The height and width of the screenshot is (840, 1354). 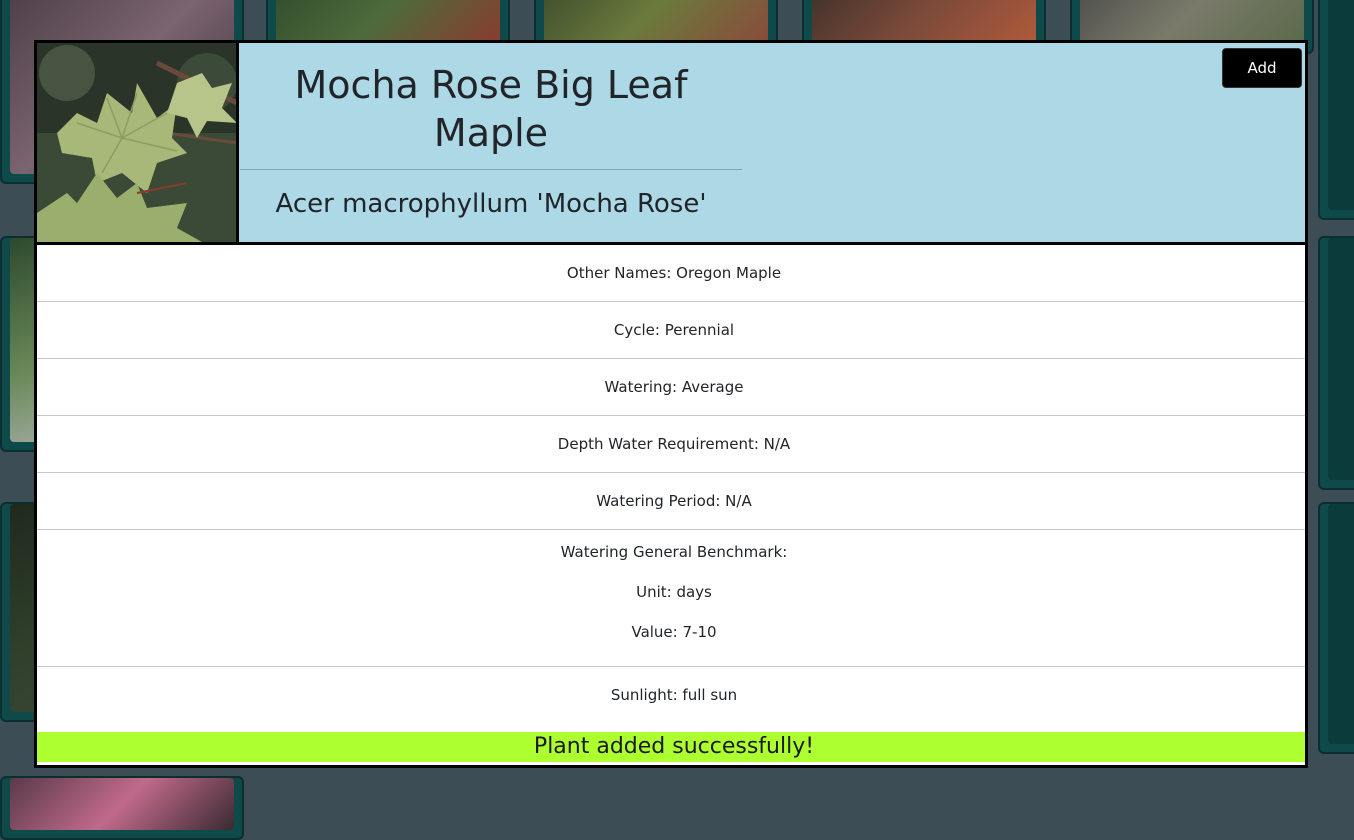 What do you see at coordinates (674, 695) in the screenshot?
I see `detail-sunlight: Sunlight: full sun` at bounding box center [674, 695].